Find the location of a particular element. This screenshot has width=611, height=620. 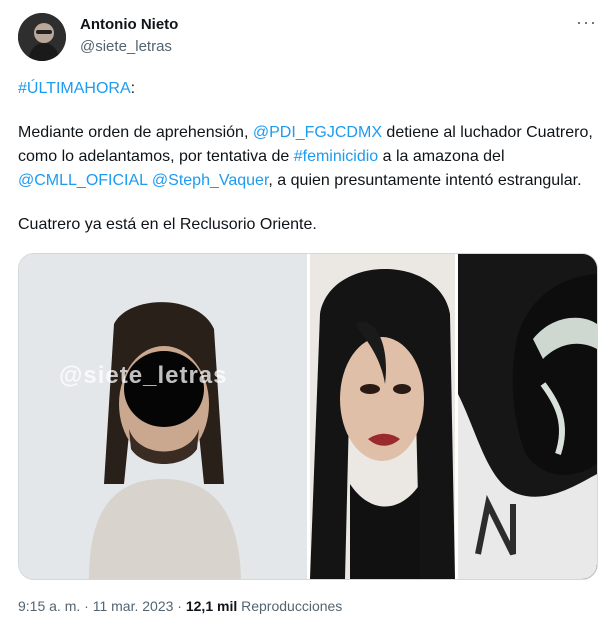

author-handle: @siete_letras is located at coordinates (126, 46).